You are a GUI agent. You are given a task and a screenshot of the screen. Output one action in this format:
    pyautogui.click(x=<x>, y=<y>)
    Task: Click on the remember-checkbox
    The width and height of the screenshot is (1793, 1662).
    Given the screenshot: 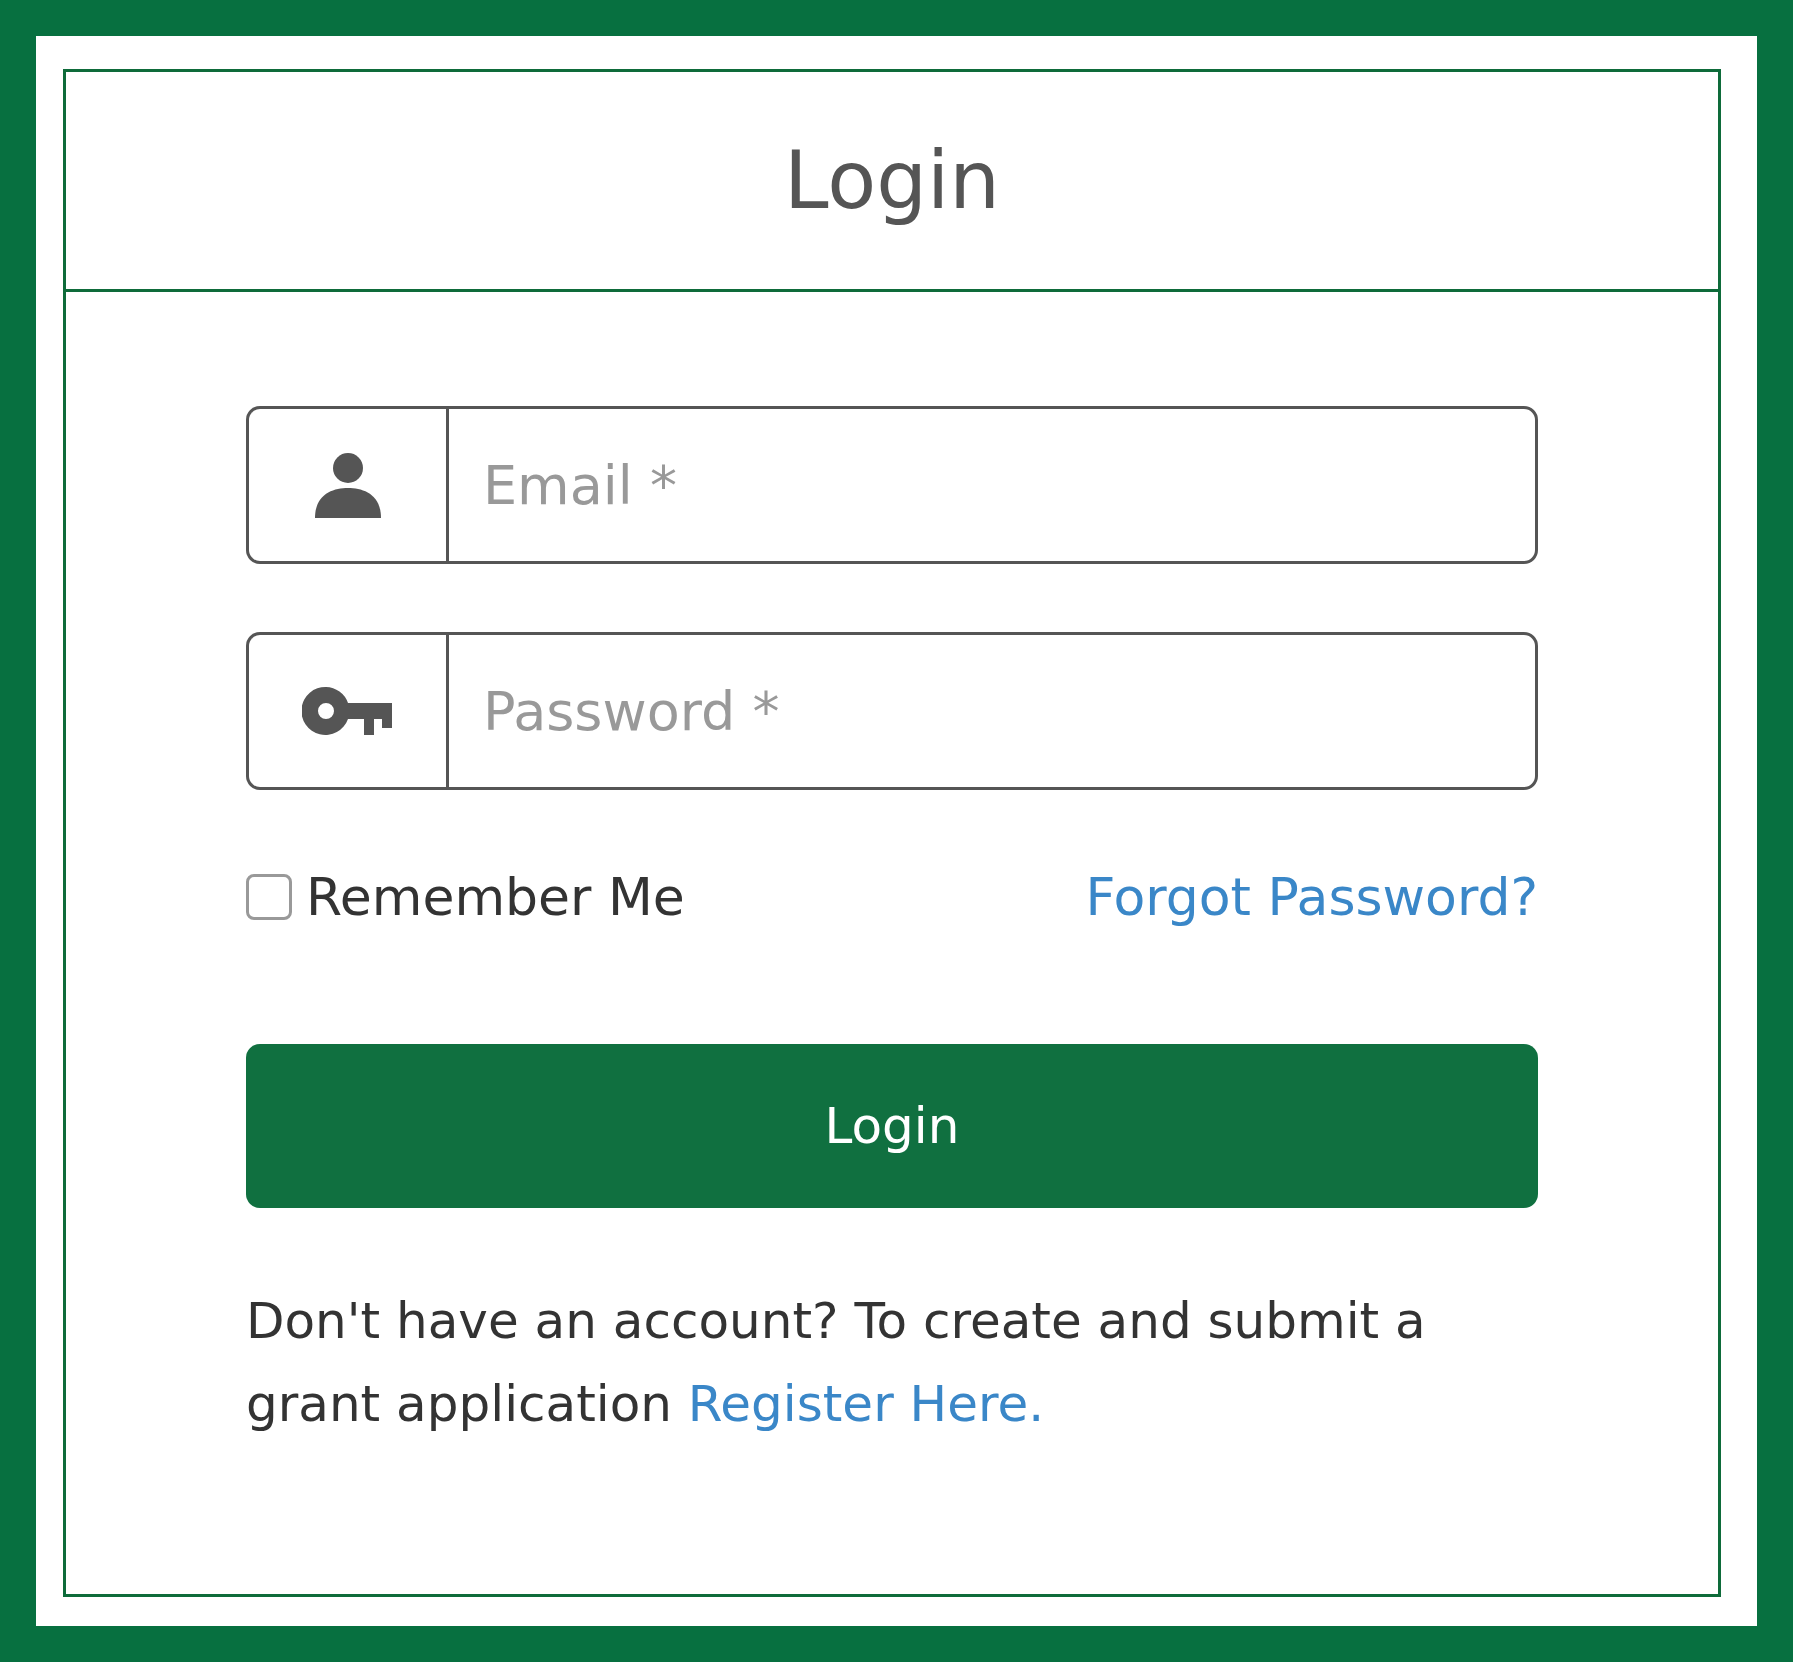 What is the action you would take?
    pyautogui.click(x=269, y=897)
    